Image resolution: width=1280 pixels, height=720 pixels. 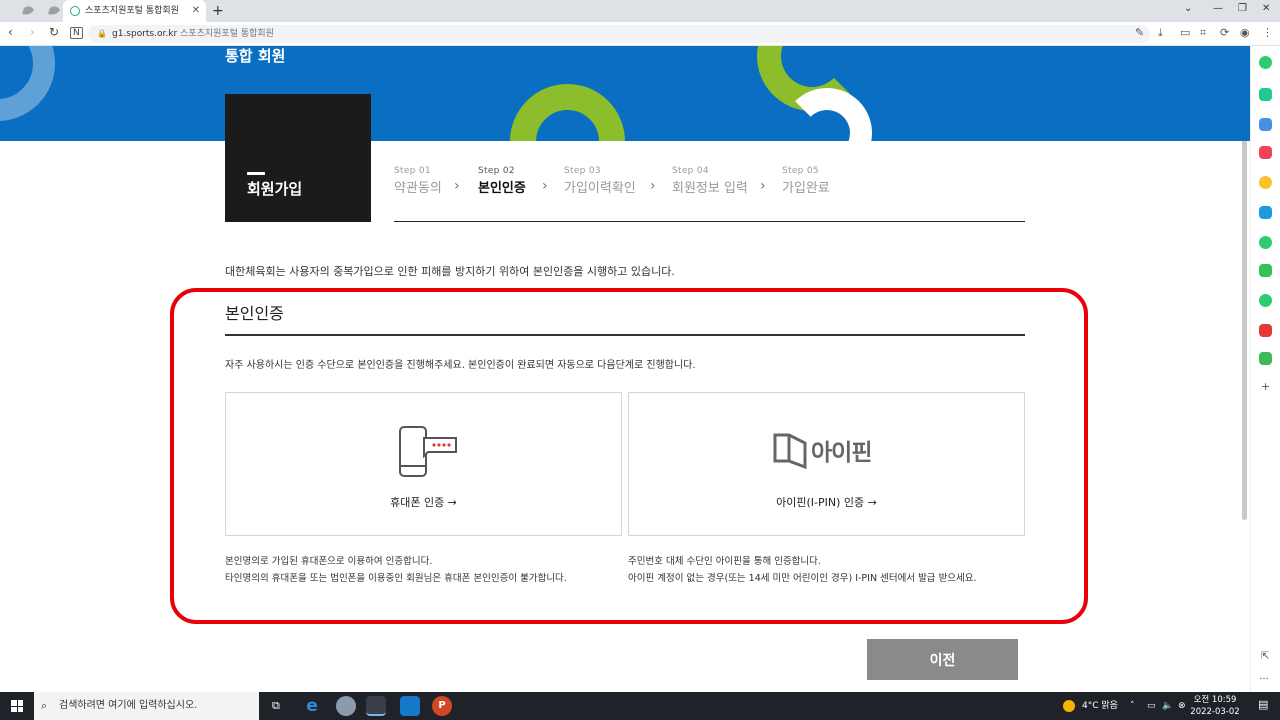 I want to click on notification-off-icon: ⊗, so click(x=1182, y=706).